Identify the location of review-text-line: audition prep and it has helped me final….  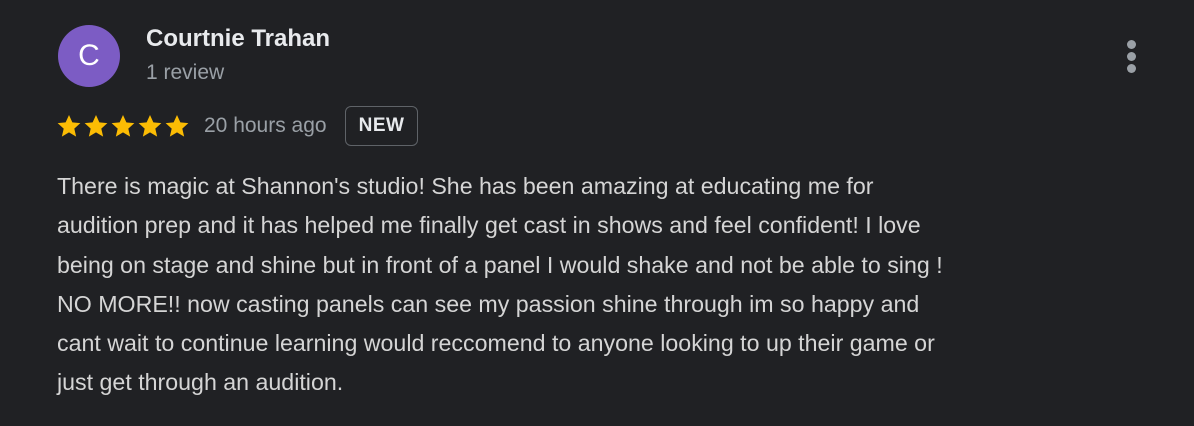
(489, 225).